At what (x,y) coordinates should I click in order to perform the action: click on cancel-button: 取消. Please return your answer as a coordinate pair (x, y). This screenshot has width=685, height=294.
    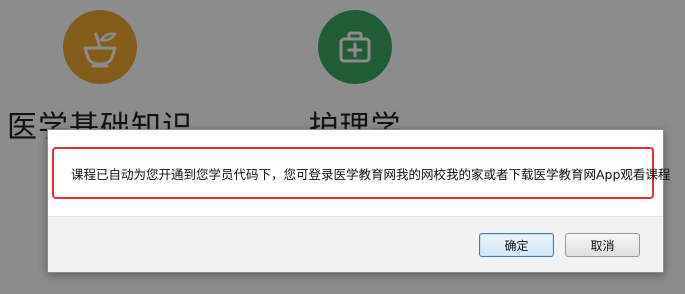
    Looking at the image, I should click on (602, 245).